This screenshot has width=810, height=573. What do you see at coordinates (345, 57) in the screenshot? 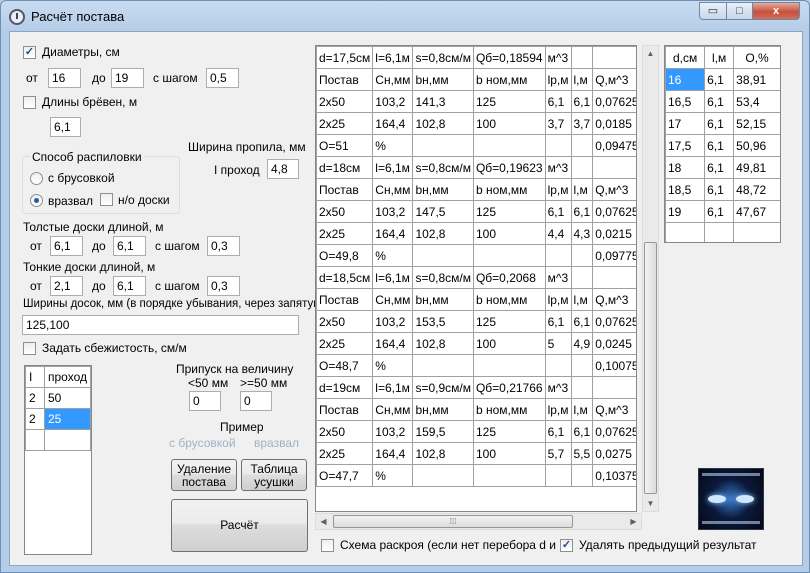
I see `result-cell: d=17,5см` at bounding box center [345, 57].